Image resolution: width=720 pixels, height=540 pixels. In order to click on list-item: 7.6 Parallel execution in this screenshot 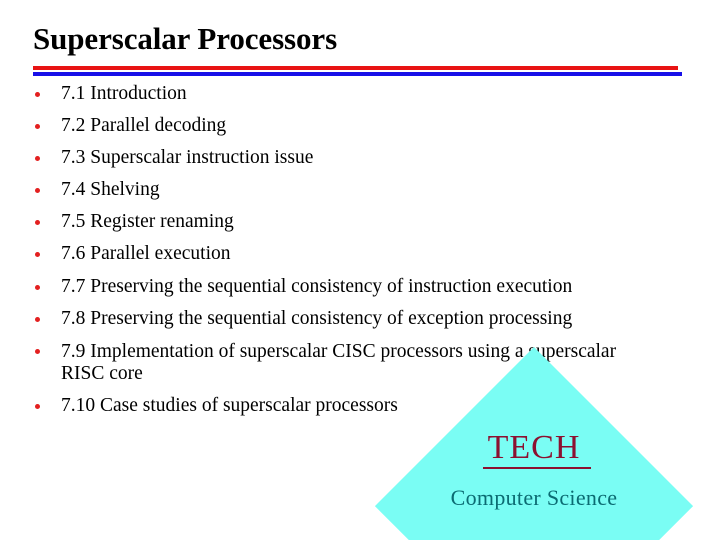, I will do `click(360, 254)`.